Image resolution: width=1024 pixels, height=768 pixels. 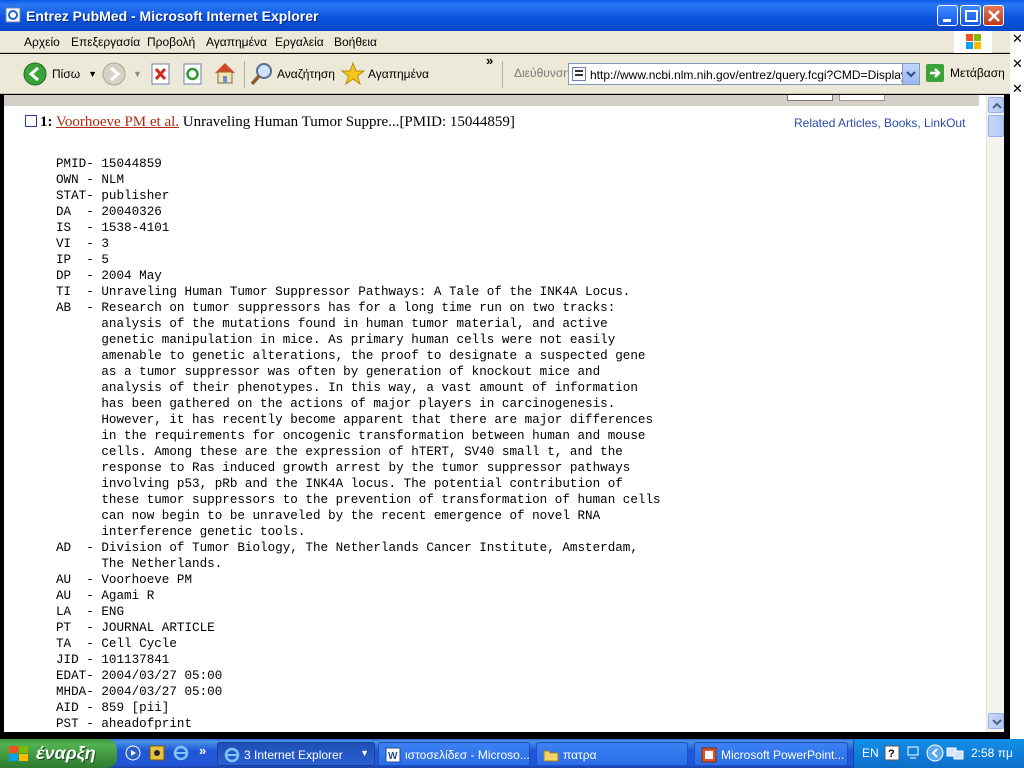 I want to click on tray-options-icon, so click(x=913, y=753).